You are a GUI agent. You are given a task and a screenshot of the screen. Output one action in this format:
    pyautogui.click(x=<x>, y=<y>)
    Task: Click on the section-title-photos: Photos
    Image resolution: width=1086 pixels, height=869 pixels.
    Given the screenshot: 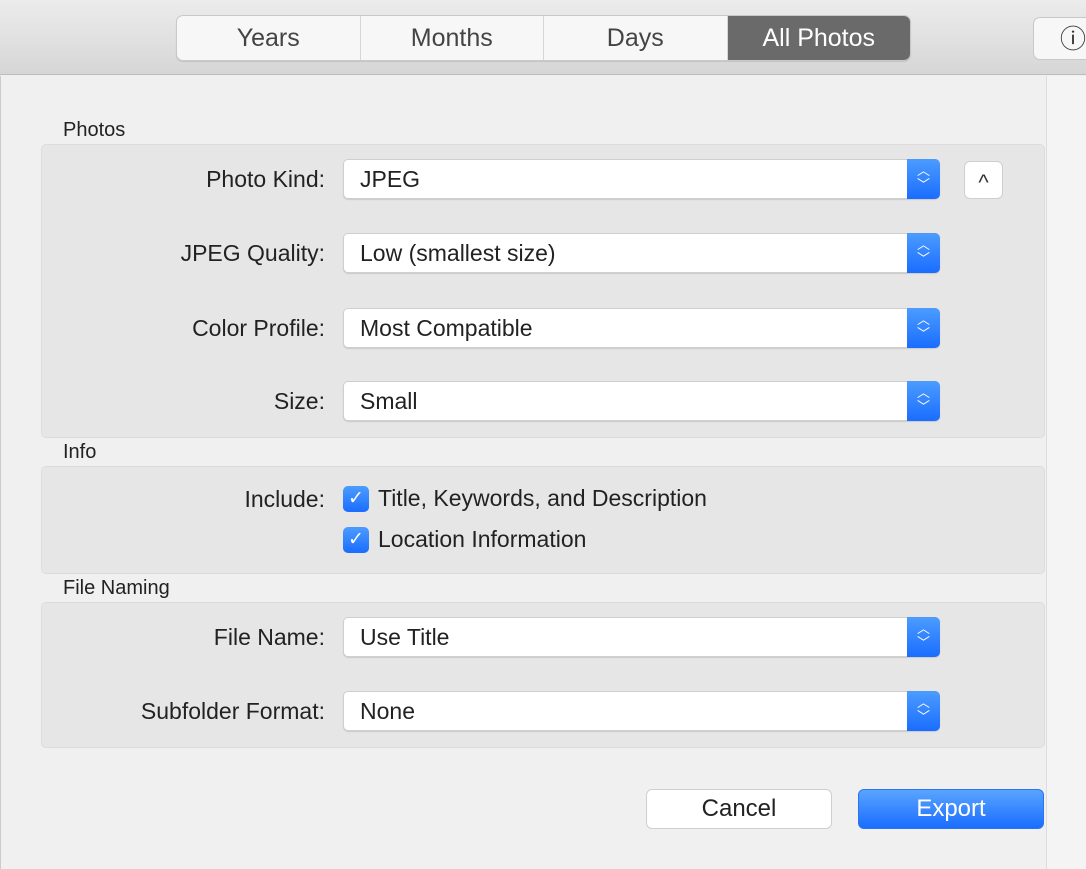 What is the action you would take?
    pyautogui.click(x=94, y=130)
    